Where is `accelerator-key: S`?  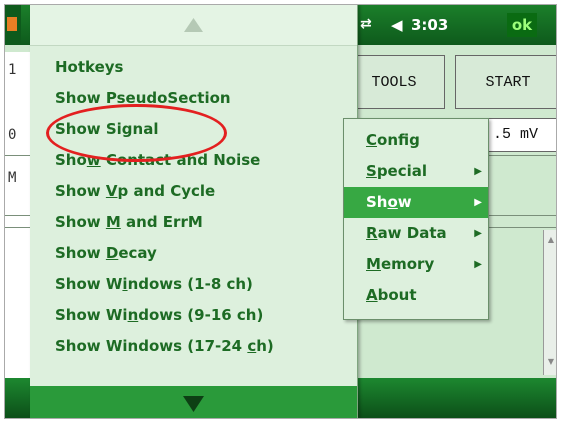 accelerator-key: S is located at coordinates (371, 171).